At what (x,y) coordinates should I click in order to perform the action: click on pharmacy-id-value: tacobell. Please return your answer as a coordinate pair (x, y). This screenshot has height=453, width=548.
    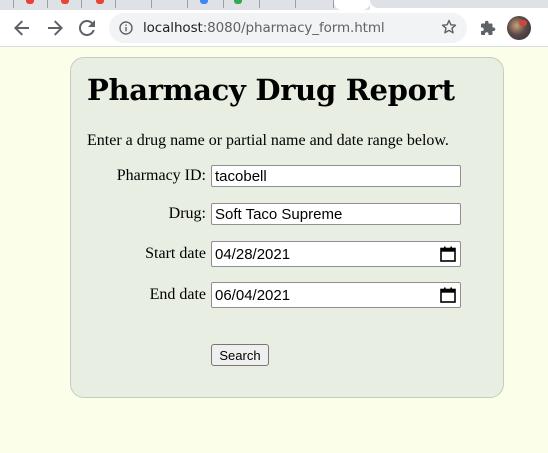
    Looking at the image, I should click on (241, 176).